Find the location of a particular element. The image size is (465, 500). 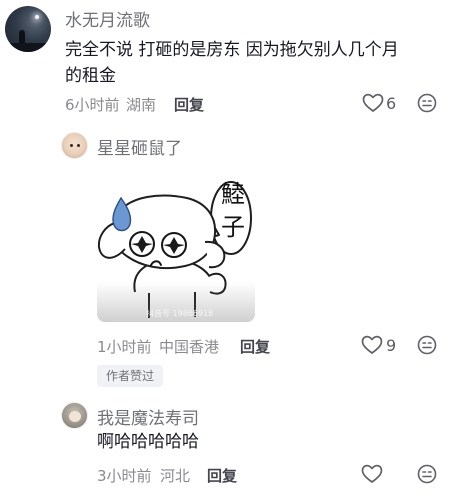

comment-time: 6小时前 is located at coordinates (92, 105).